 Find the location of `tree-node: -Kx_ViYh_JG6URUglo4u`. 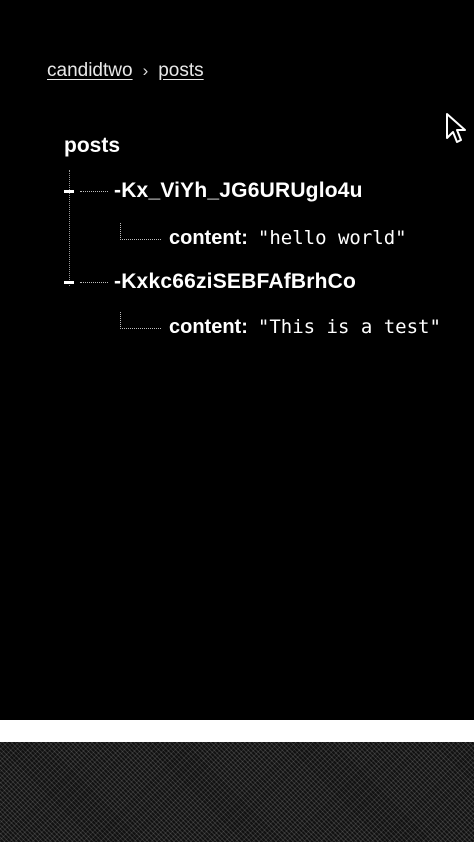

tree-node: -Kx_ViYh_JG6URUglo4u is located at coordinates (213, 191).